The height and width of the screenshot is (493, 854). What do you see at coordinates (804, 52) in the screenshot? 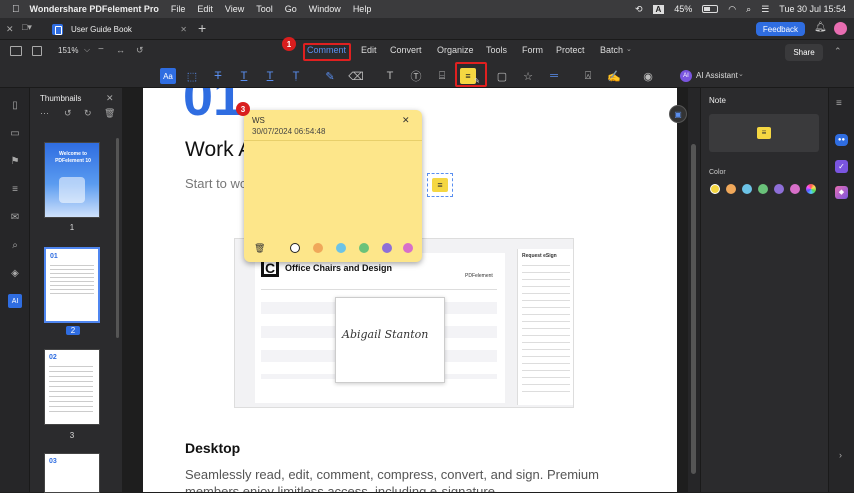
I see `share-button: Share` at bounding box center [804, 52].